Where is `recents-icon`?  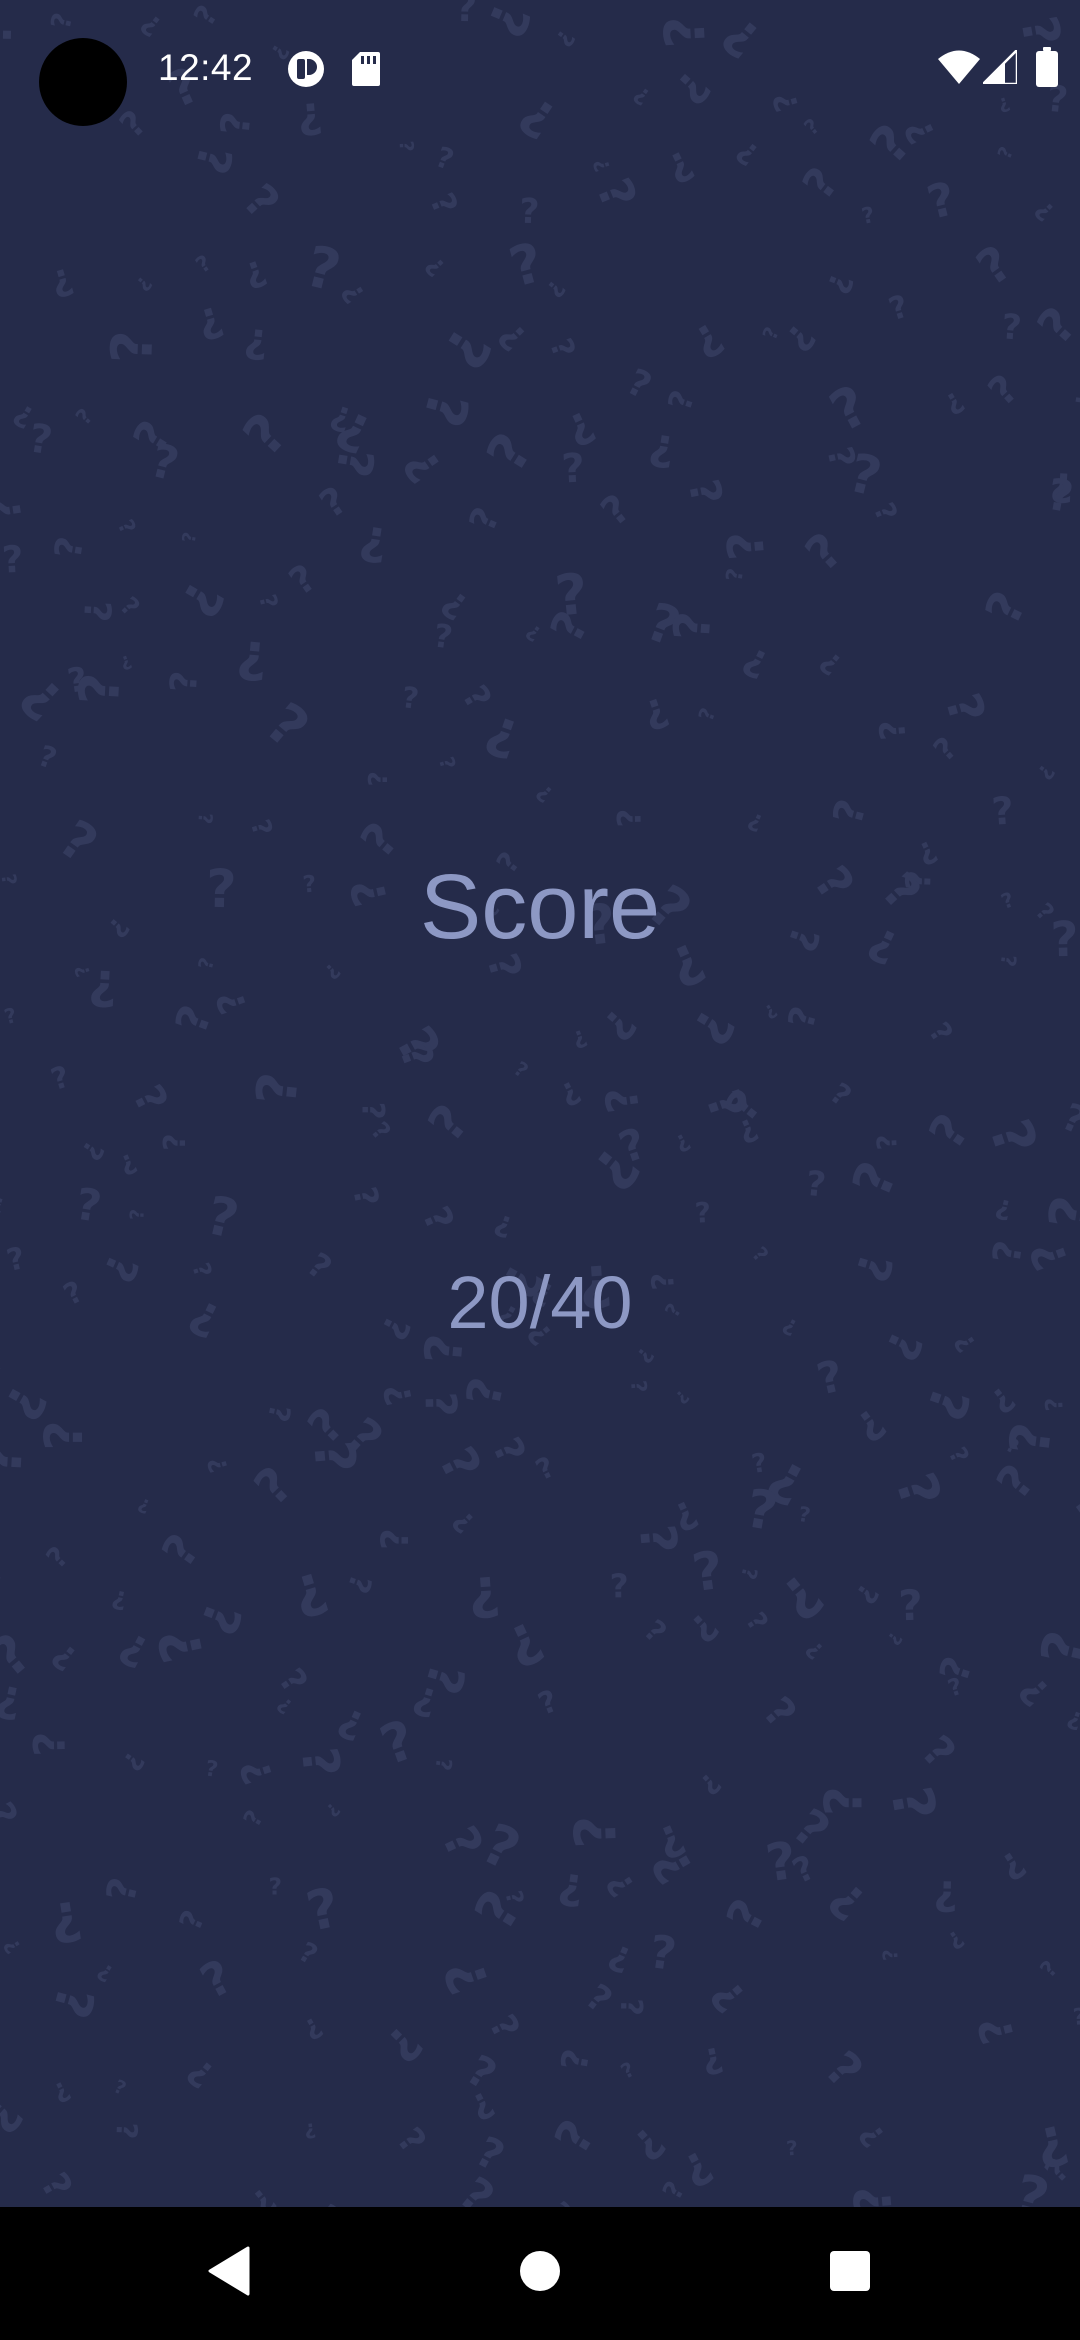
recents-icon is located at coordinates (850, 2273).